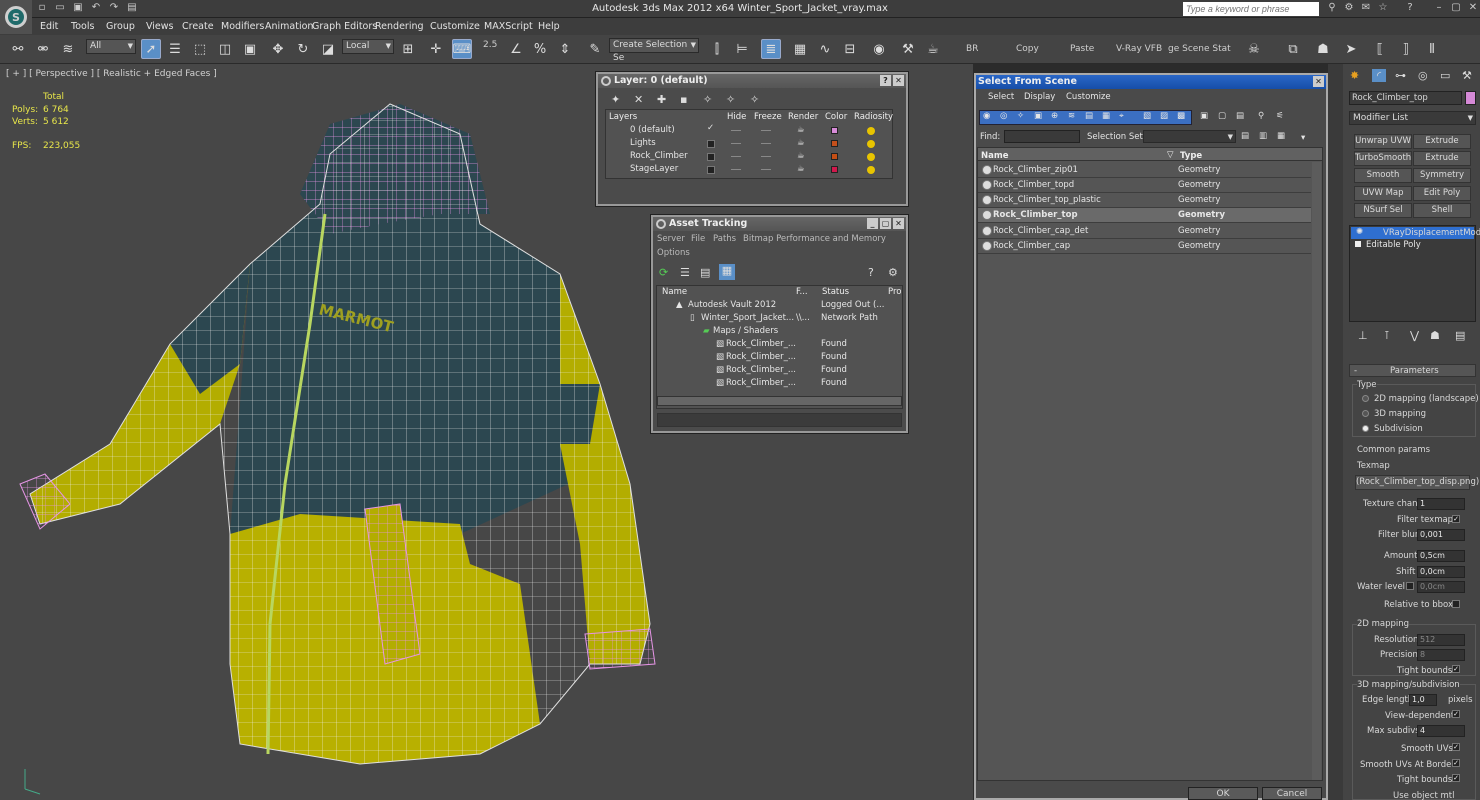 The height and width of the screenshot is (800, 1480). Describe the element at coordinates (1456, 519) in the screenshot. I see `filter-texmap-checkbox: ✓` at that location.